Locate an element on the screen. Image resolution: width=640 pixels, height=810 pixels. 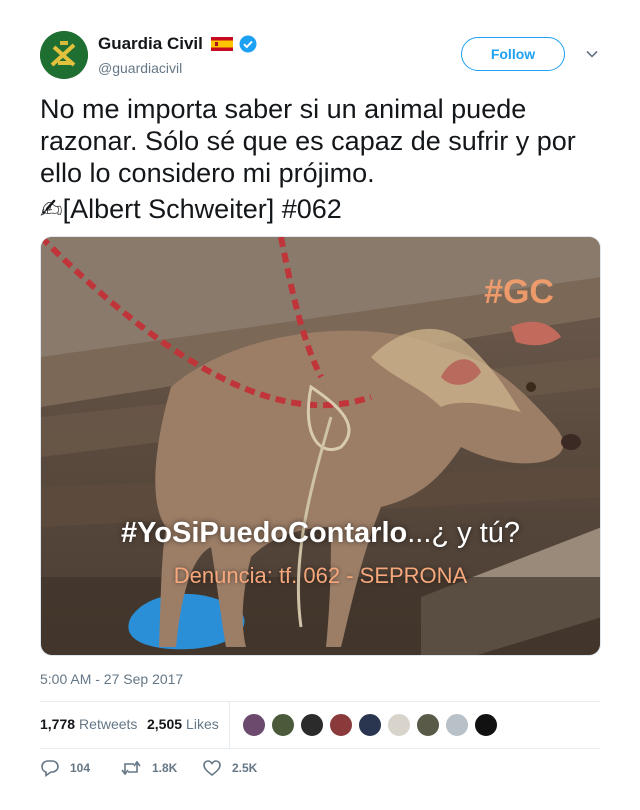
avatar is located at coordinates (64, 55).